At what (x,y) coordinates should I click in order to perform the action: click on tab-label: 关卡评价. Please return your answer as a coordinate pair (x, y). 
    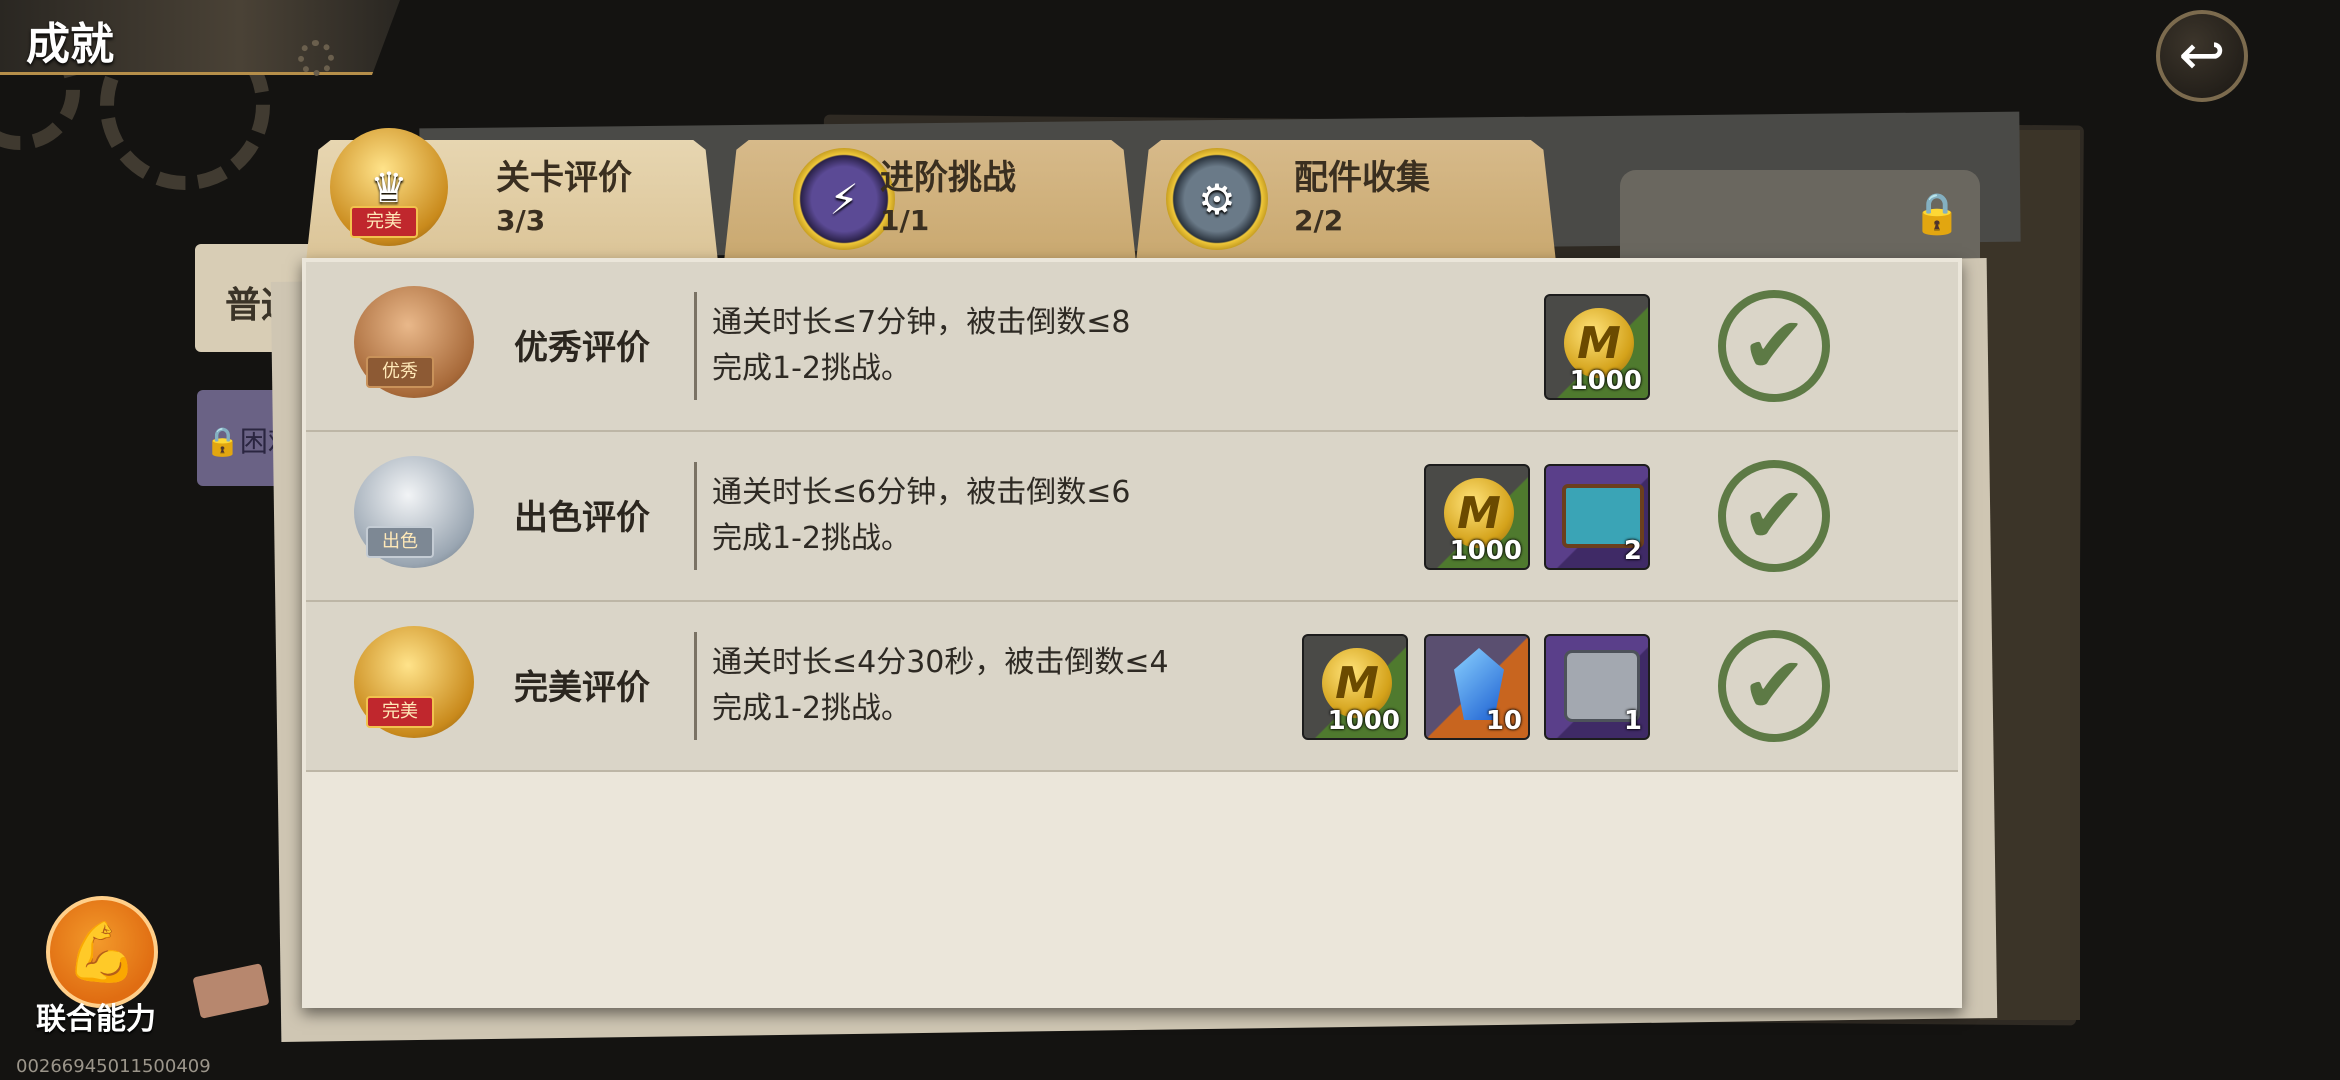
    Looking at the image, I should click on (564, 178).